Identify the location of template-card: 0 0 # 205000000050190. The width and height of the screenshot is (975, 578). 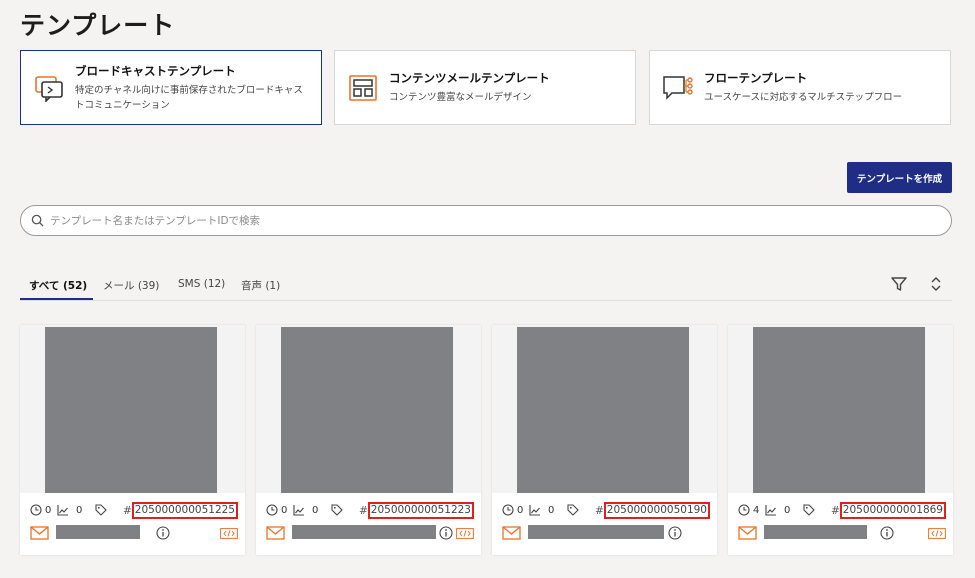
(604, 440).